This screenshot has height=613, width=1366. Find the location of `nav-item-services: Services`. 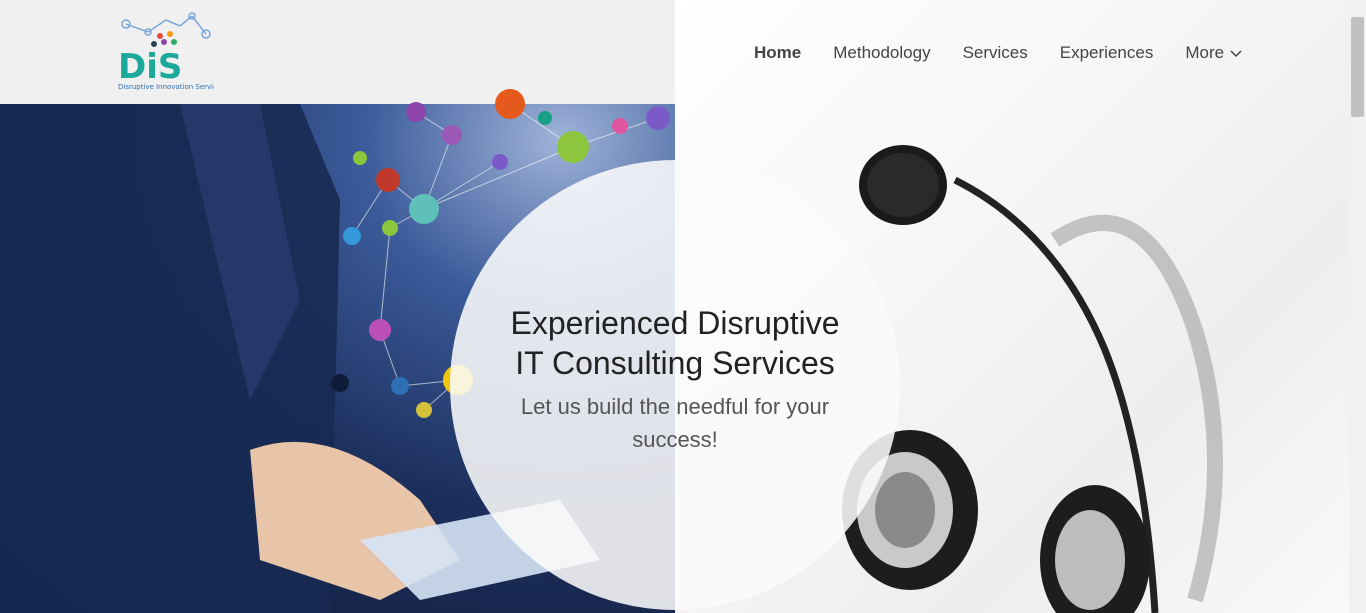

nav-item-services: Services is located at coordinates (995, 53).